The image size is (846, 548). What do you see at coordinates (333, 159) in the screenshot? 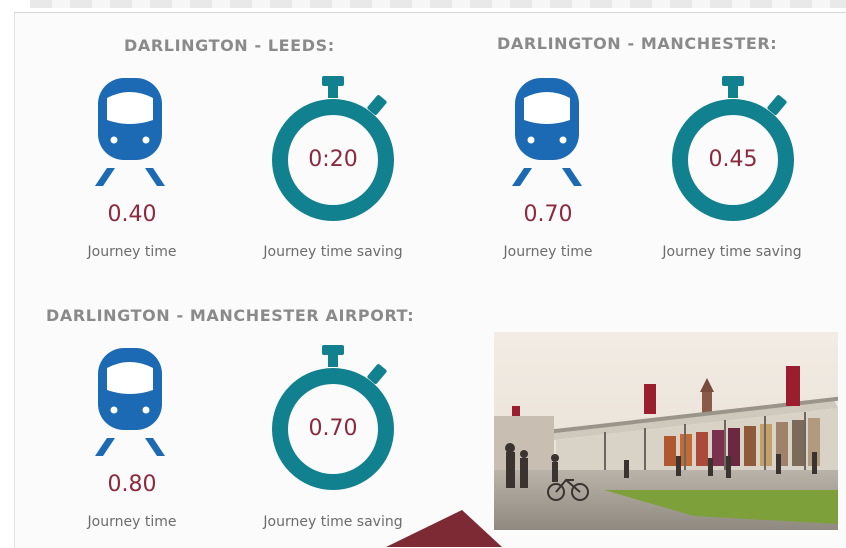
I see `journey-time-saving-value: 0:20` at bounding box center [333, 159].